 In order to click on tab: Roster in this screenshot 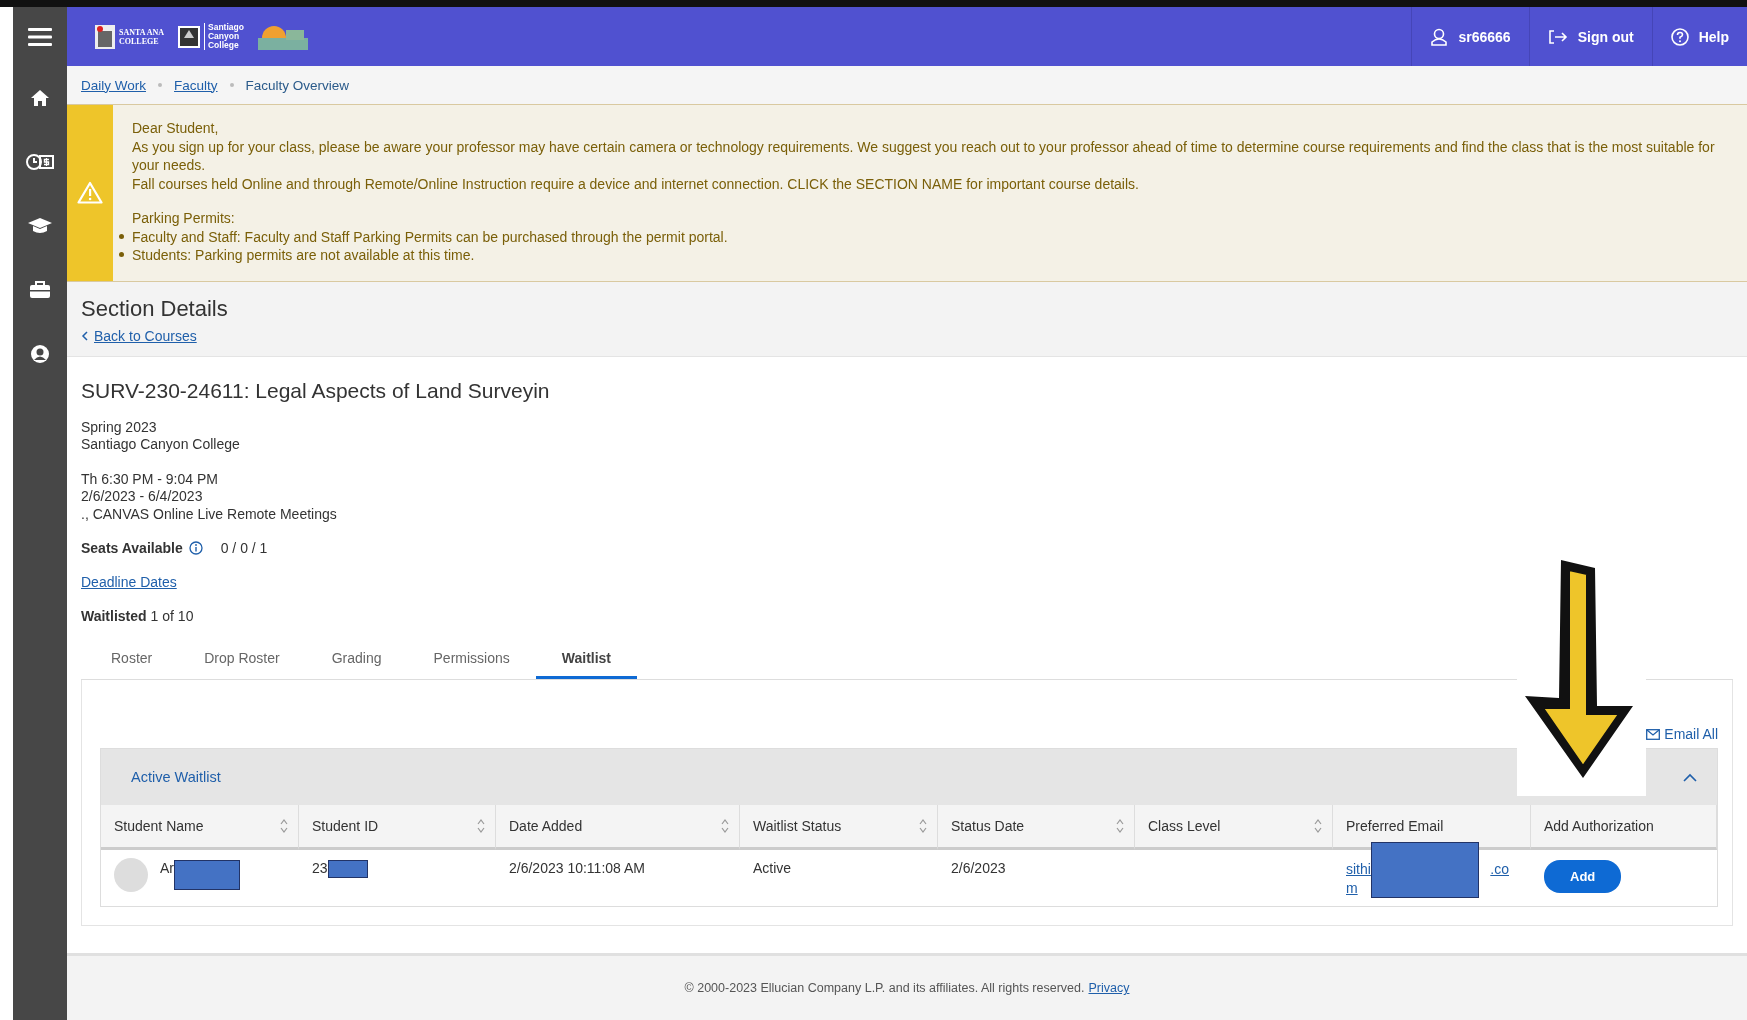, I will do `click(132, 660)`.